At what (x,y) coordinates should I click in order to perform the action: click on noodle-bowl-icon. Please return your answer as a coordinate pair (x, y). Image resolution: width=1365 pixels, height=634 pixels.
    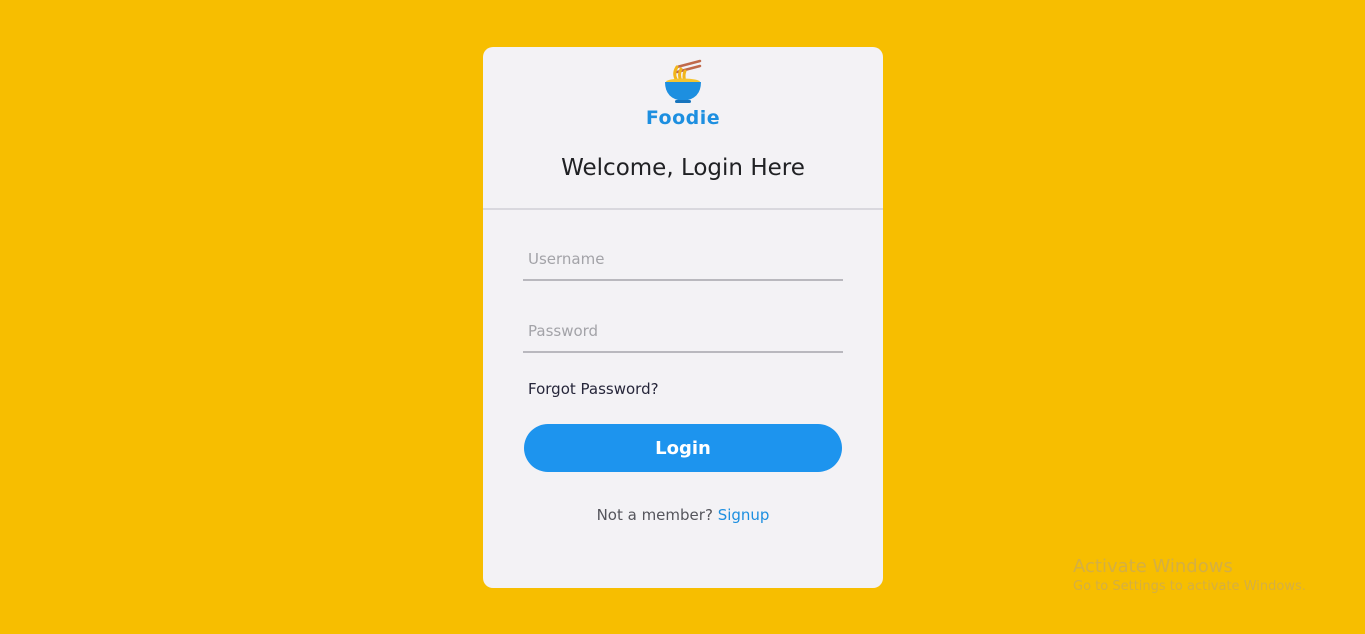
    Looking at the image, I should click on (683, 81).